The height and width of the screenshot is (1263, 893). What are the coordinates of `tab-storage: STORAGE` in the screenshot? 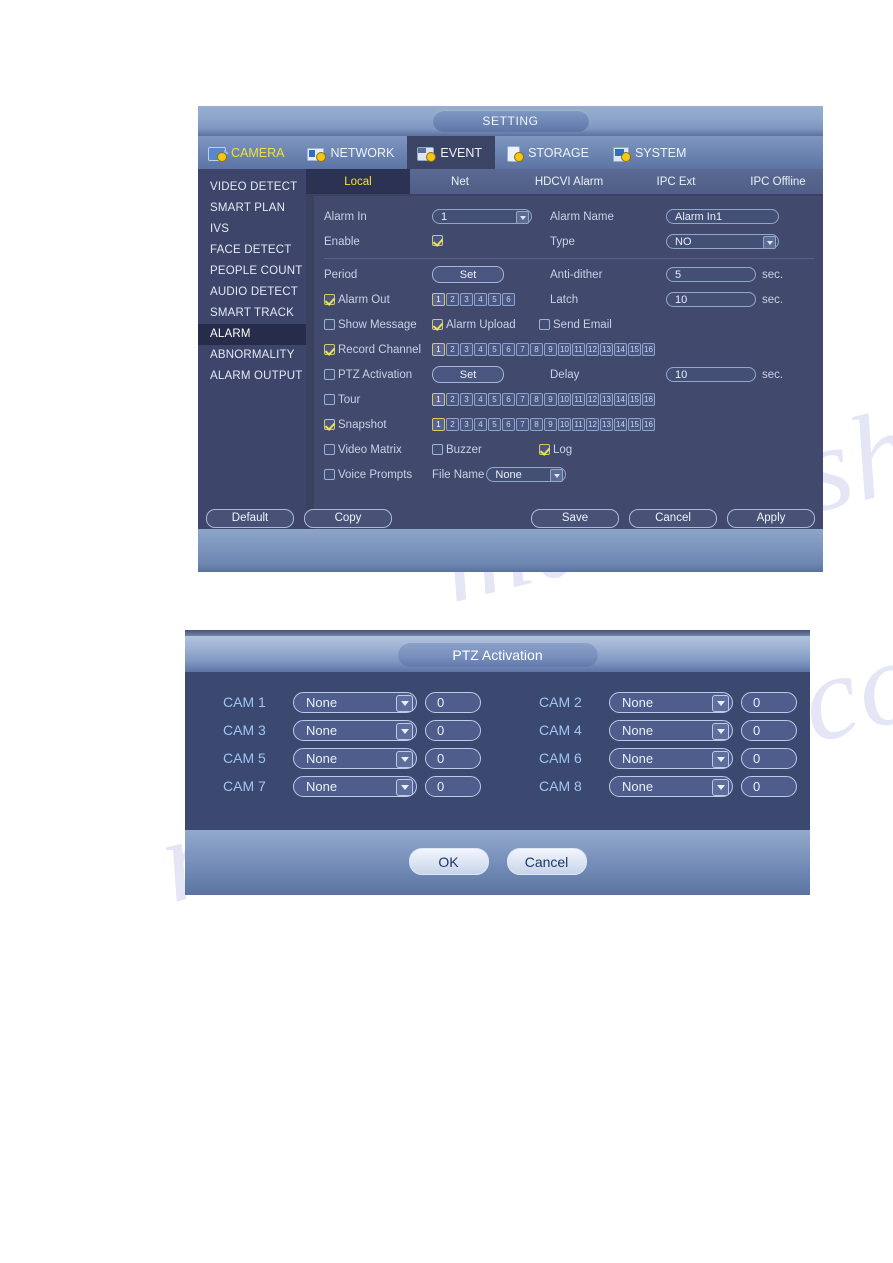 It's located at (548, 152).